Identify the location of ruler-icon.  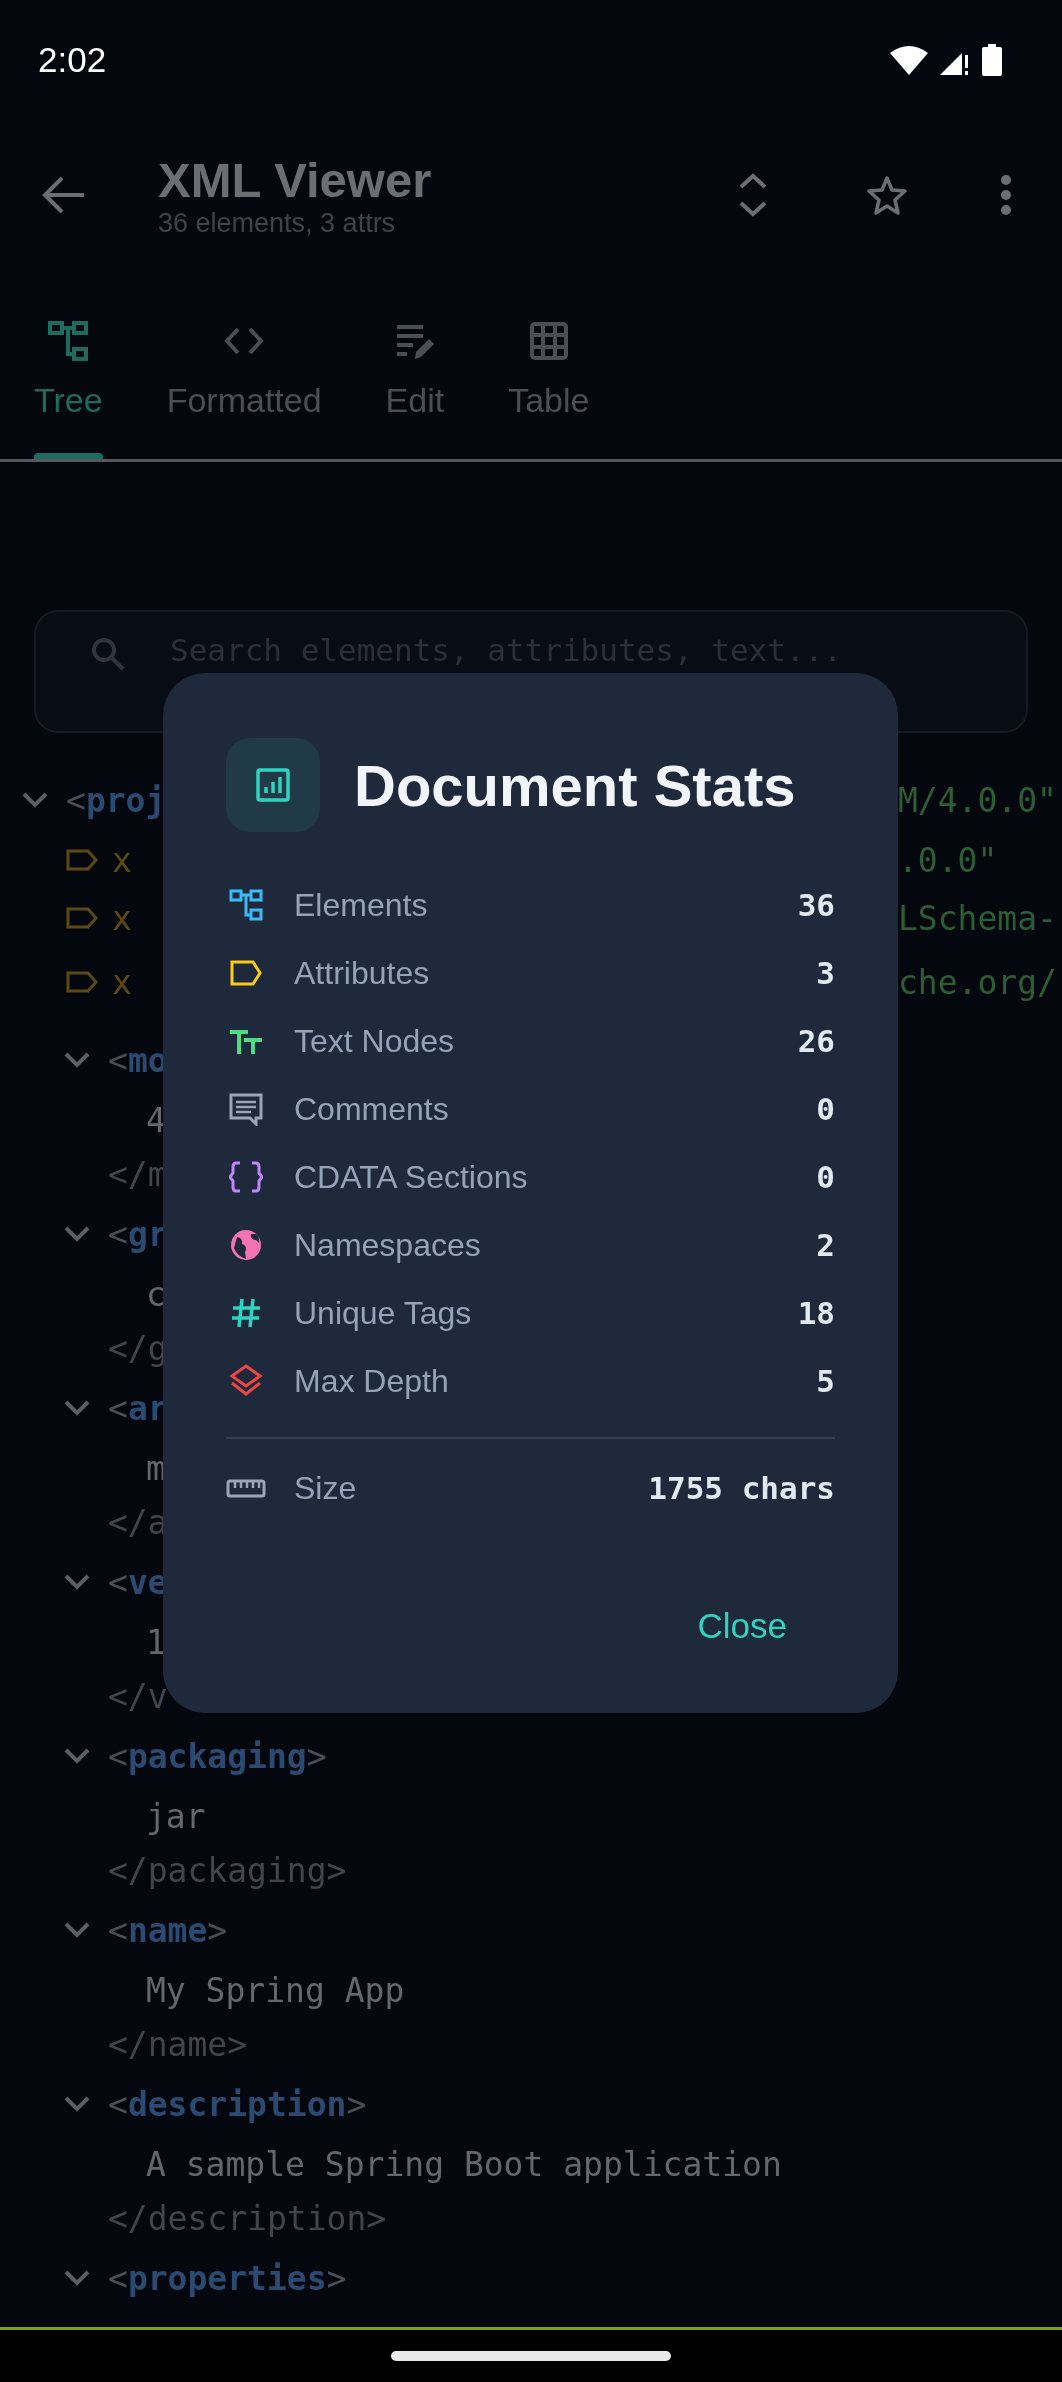
(246, 1488).